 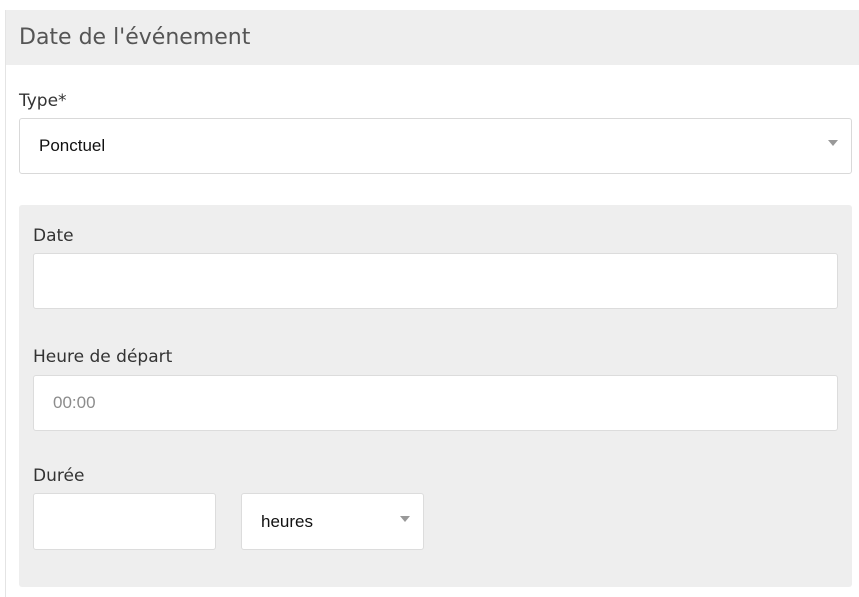 What do you see at coordinates (332, 521) in the screenshot?
I see `duration-unit-select: heures` at bounding box center [332, 521].